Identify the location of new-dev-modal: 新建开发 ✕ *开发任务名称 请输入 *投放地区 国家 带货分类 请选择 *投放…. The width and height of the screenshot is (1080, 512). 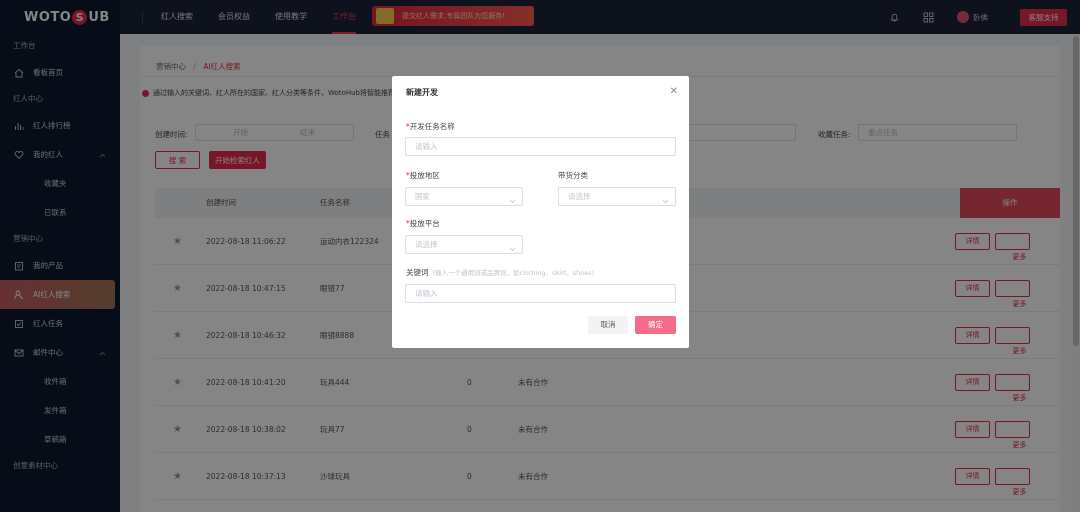
(540, 212).